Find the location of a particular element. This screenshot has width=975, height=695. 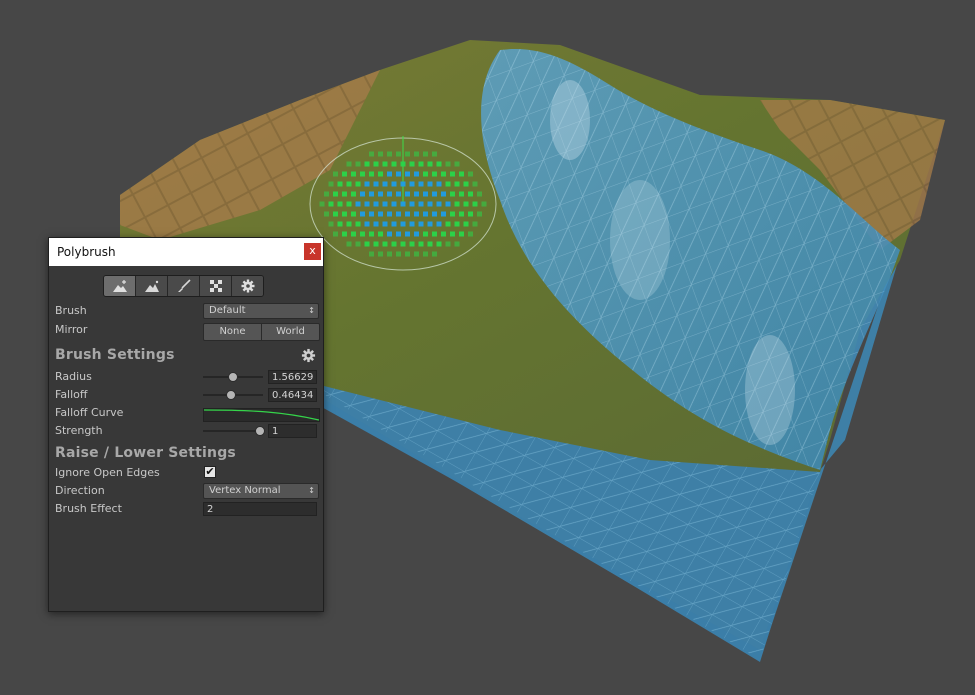

direction-dropdown: Vertex Normal ↕ is located at coordinates (261, 491).